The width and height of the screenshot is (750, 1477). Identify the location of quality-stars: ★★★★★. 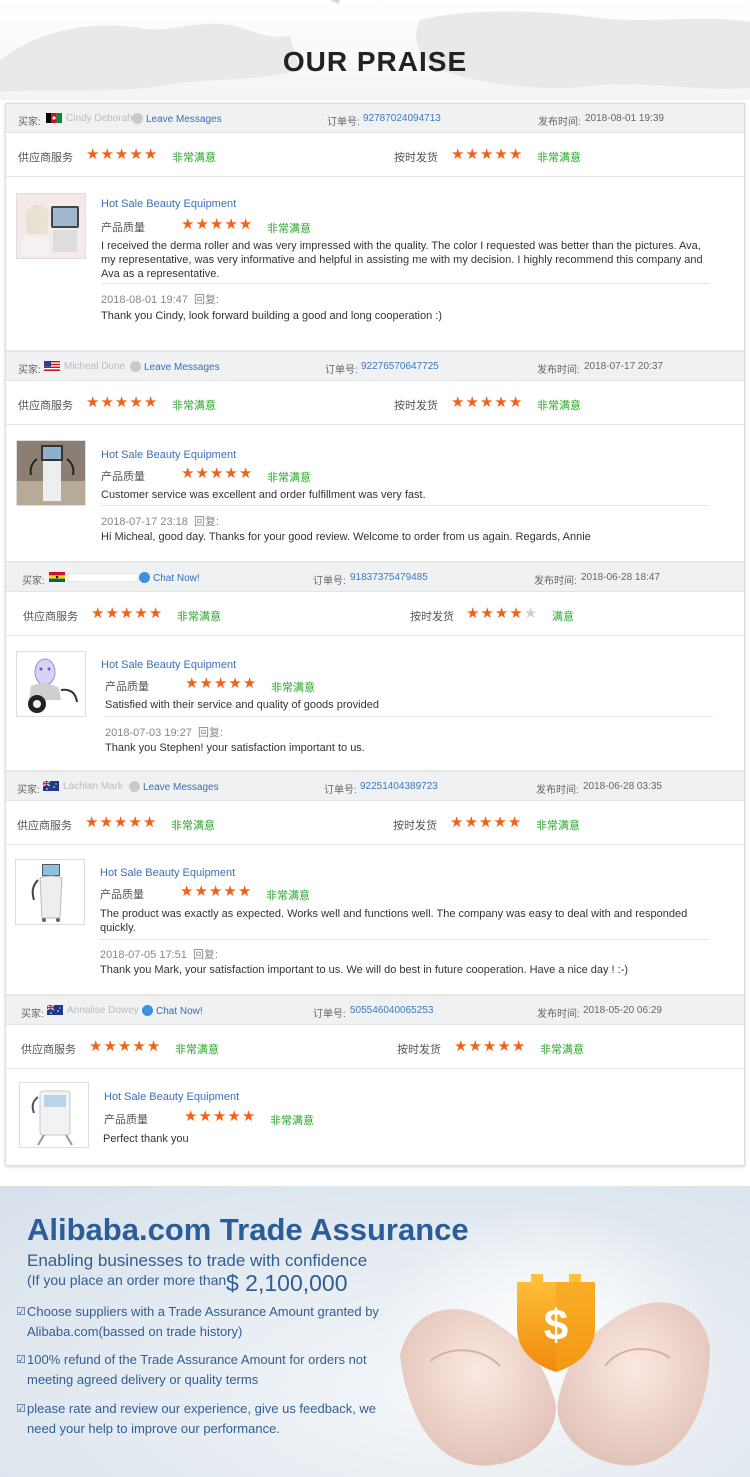
(220, 1116).